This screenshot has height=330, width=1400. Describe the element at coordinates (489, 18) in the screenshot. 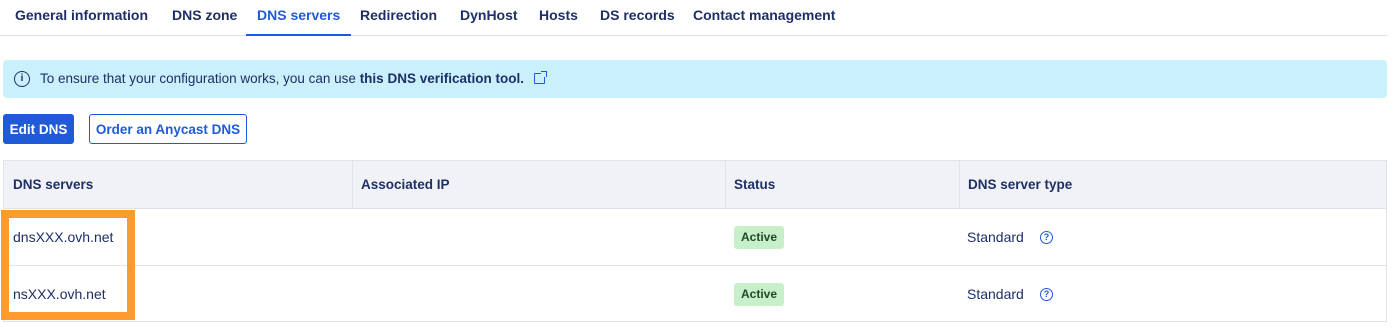

I see `tab-dynhost: DynHost` at that location.